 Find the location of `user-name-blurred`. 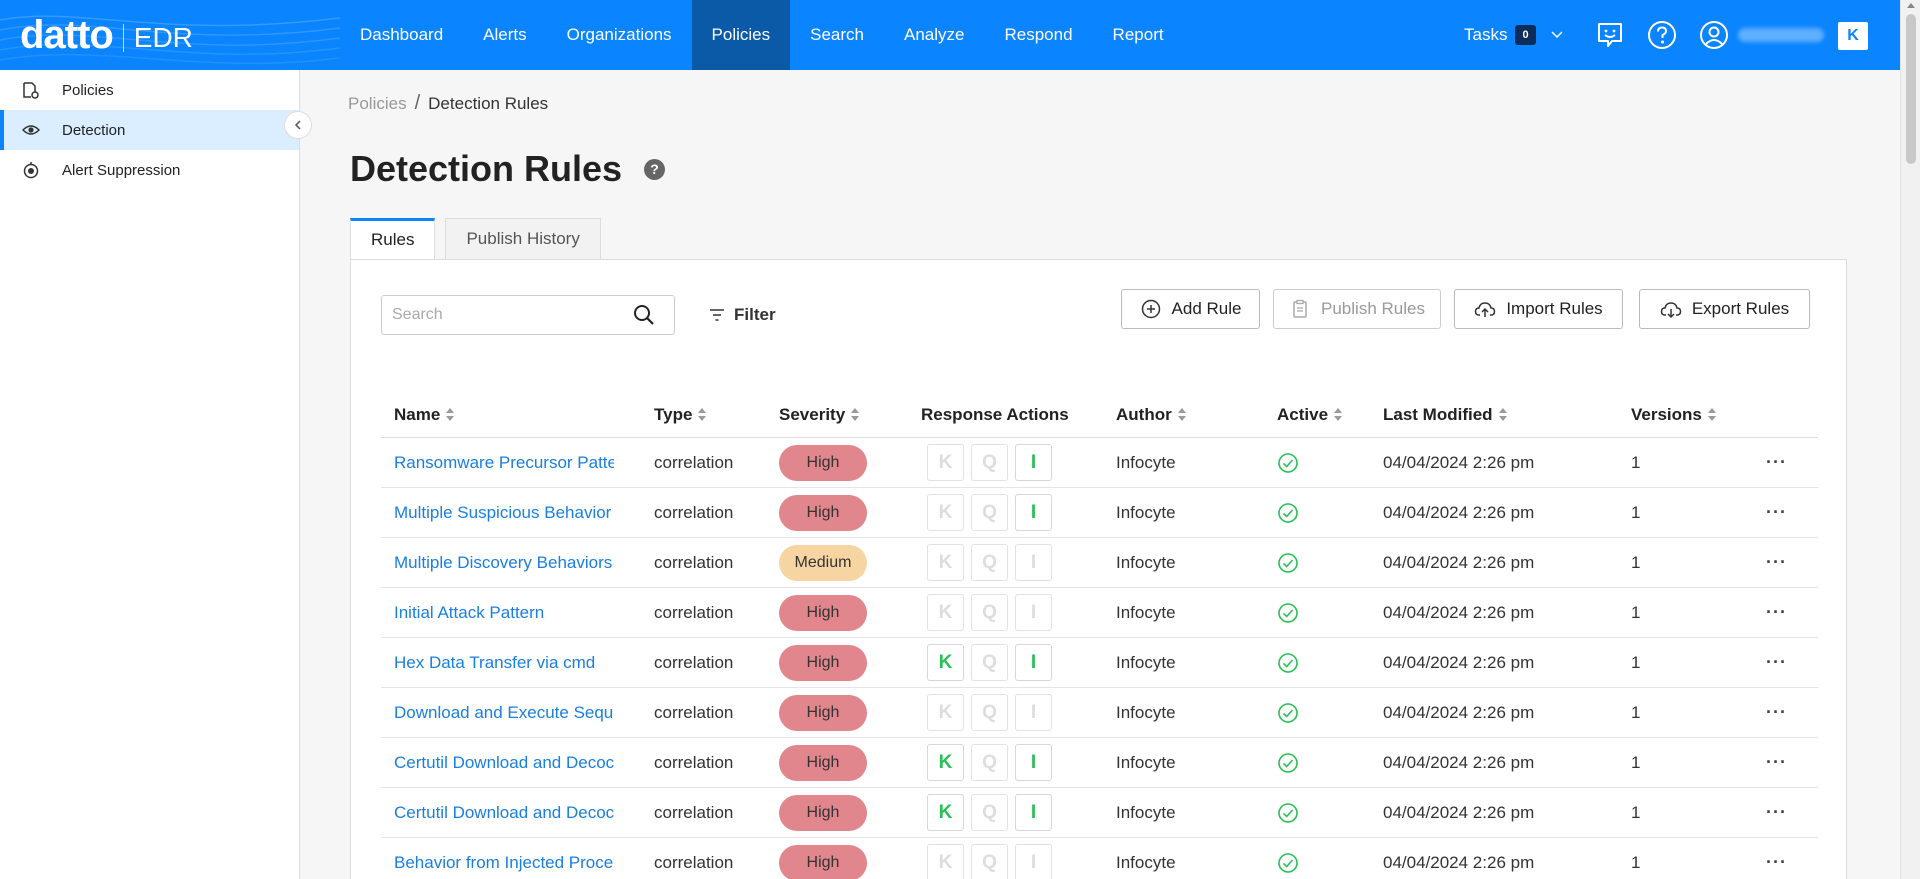

user-name-blurred is located at coordinates (1780, 35).